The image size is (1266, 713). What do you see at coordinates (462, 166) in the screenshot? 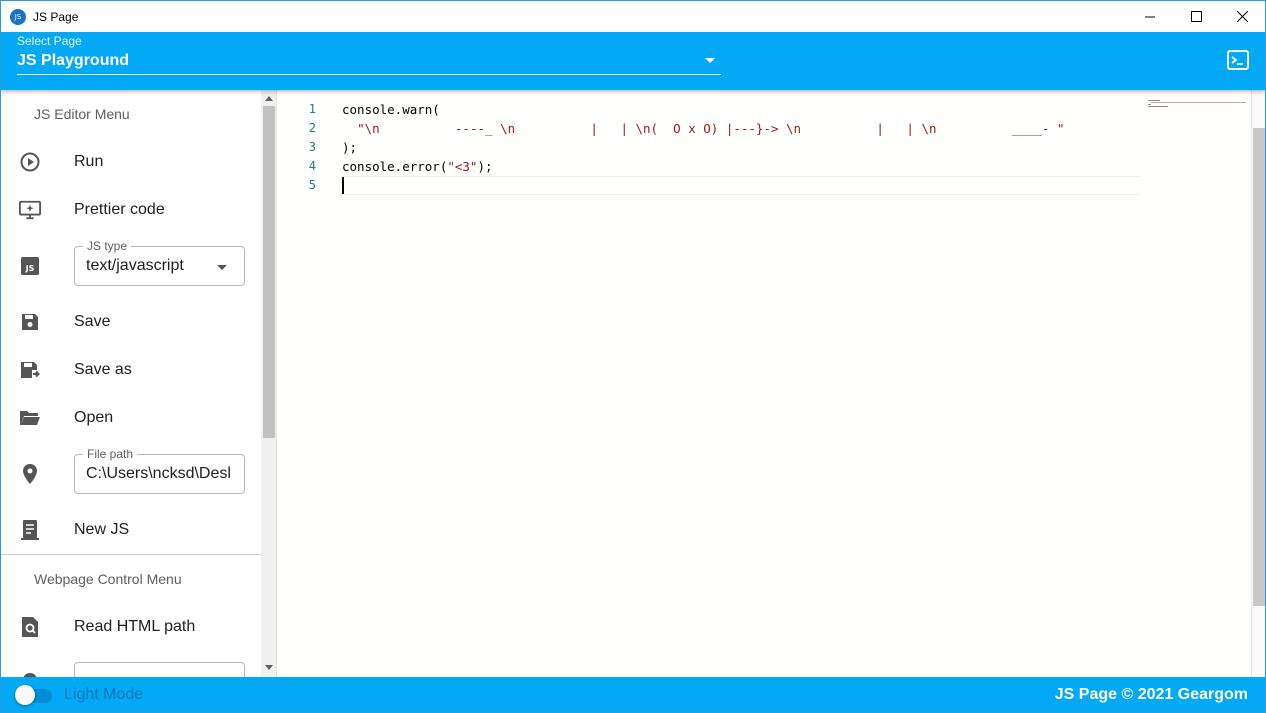
I see `code-string: "<3"` at bounding box center [462, 166].